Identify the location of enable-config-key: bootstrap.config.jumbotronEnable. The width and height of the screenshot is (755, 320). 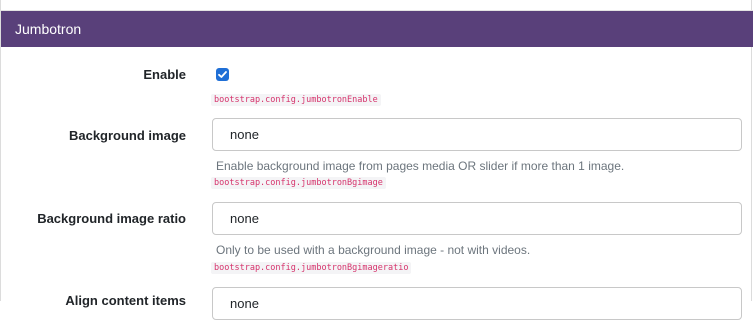
(296, 100).